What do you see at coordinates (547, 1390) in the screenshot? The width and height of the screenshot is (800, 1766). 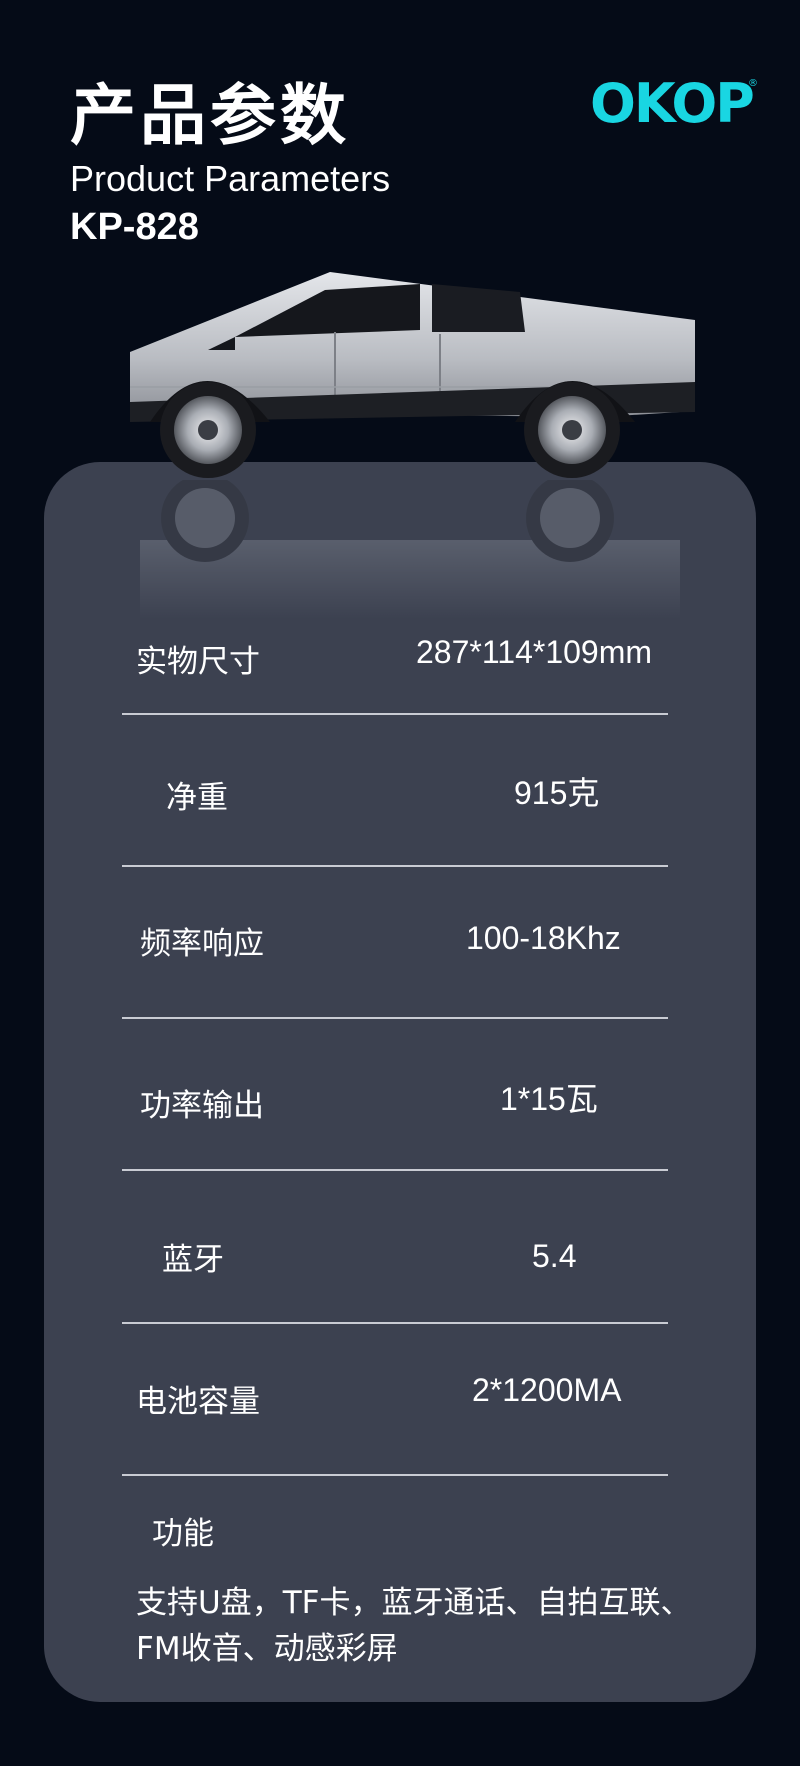 I see `spec-value-battery: 2*1200MA` at bounding box center [547, 1390].